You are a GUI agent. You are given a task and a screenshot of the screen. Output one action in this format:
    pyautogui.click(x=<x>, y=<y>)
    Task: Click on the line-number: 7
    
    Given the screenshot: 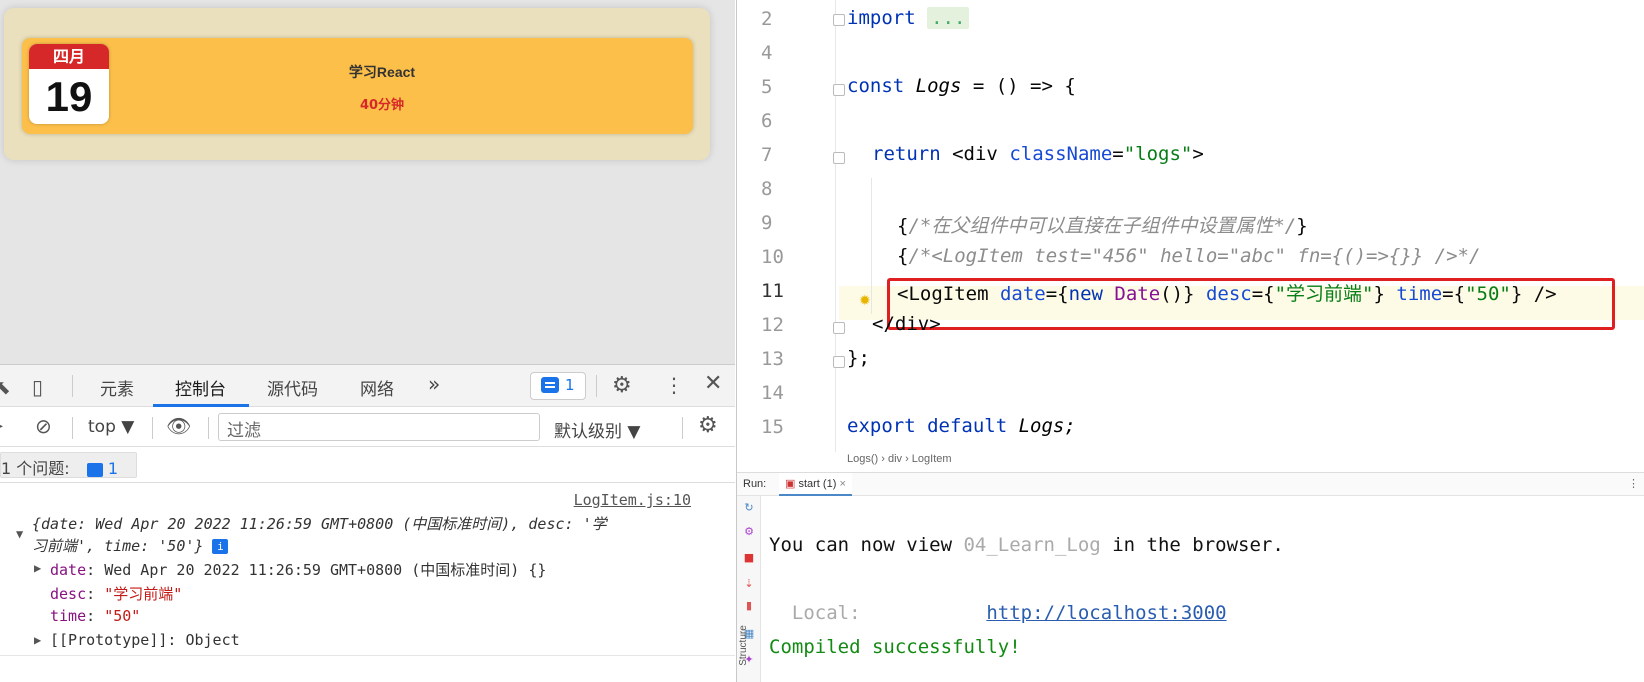 What is the action you would take?
    pyautogui.click(x=767, y=155)
    